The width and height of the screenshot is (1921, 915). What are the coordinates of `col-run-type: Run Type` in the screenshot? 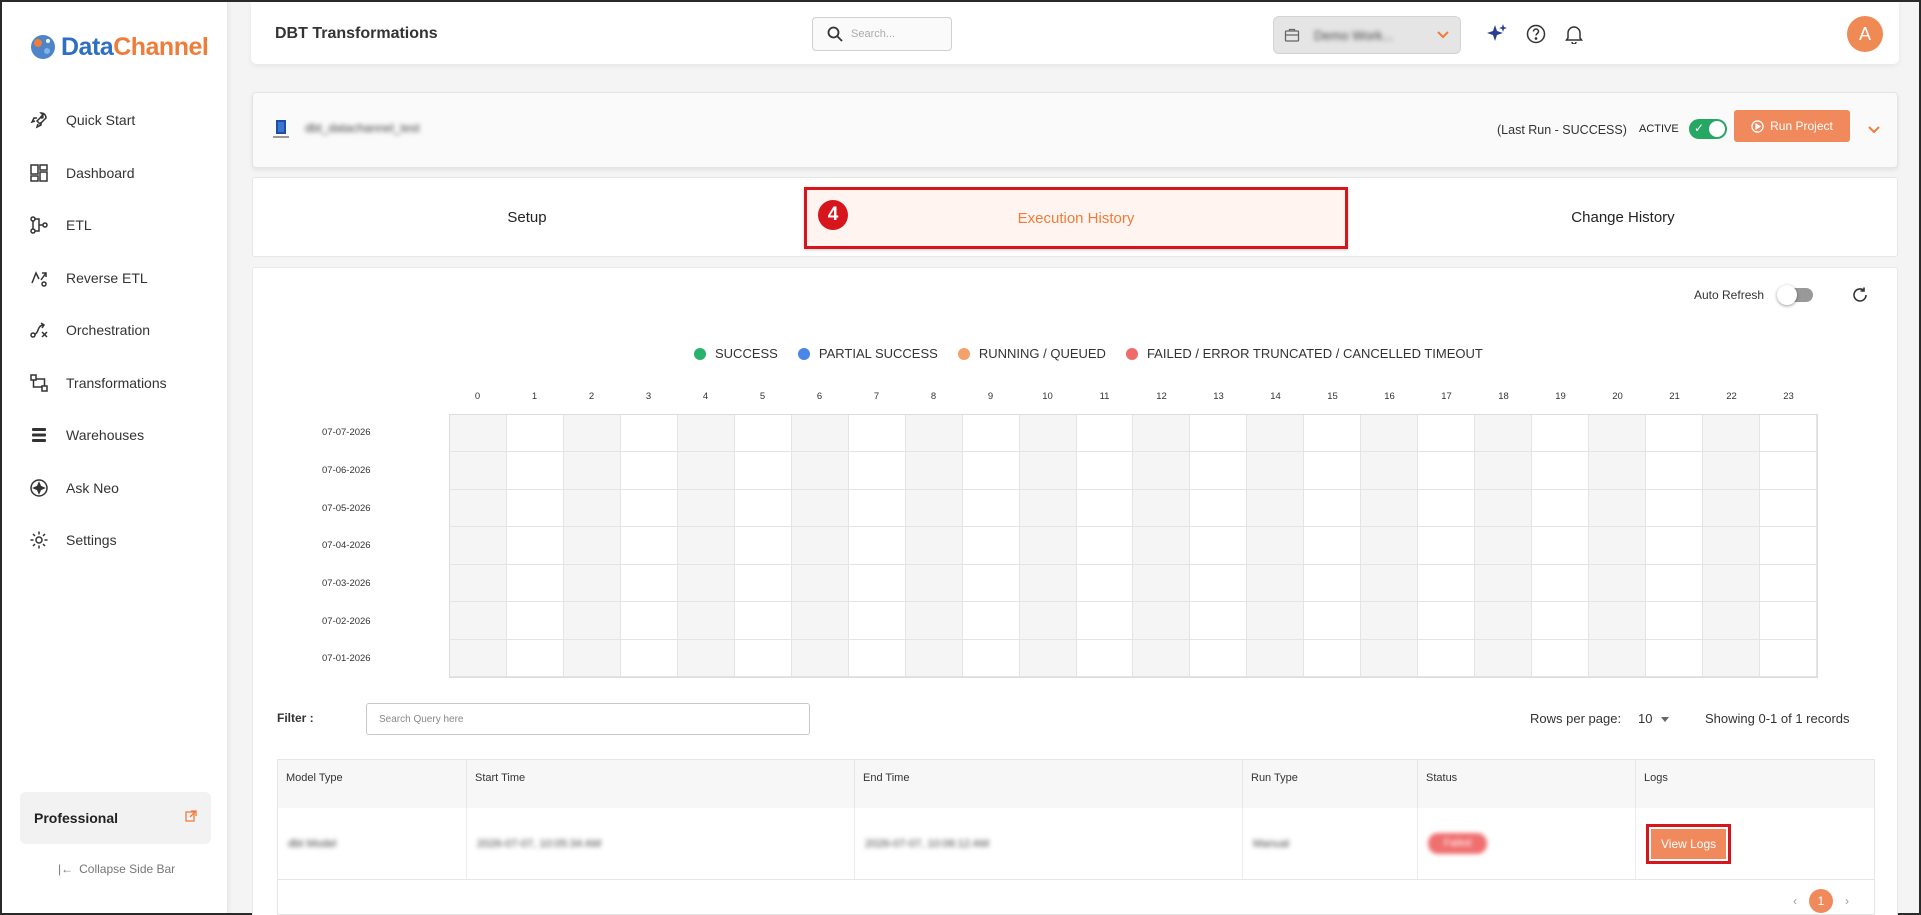 It's located at (1330, 784).